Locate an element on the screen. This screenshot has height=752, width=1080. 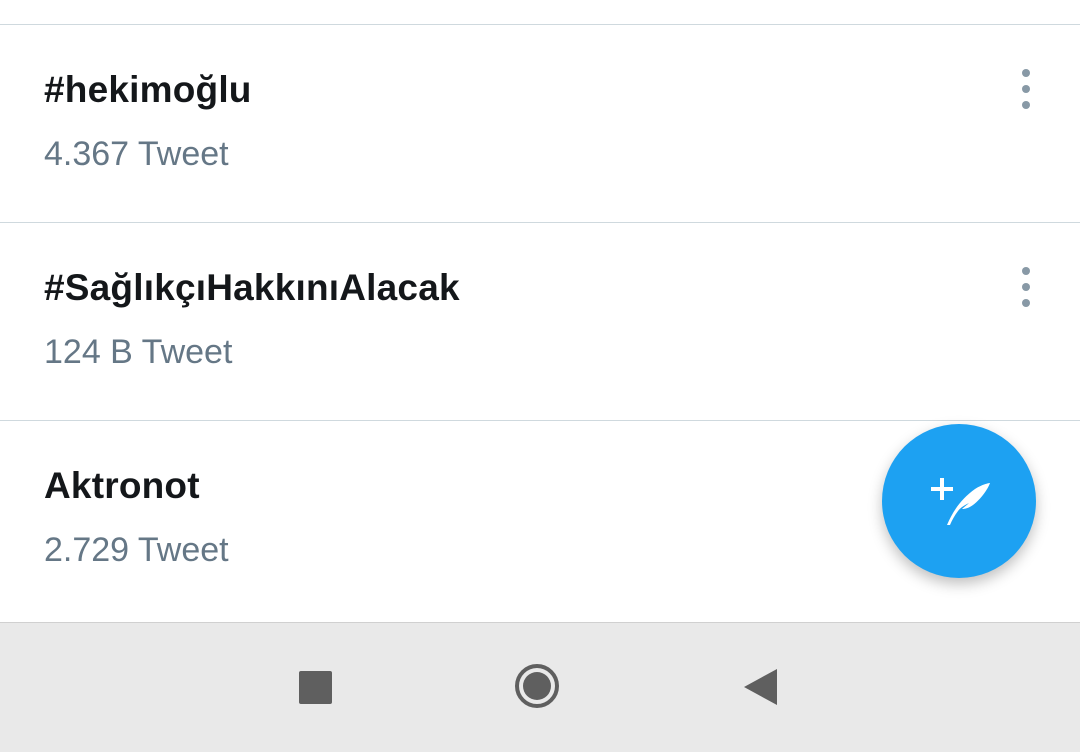
home-icon is located at coordinates (537, 686).